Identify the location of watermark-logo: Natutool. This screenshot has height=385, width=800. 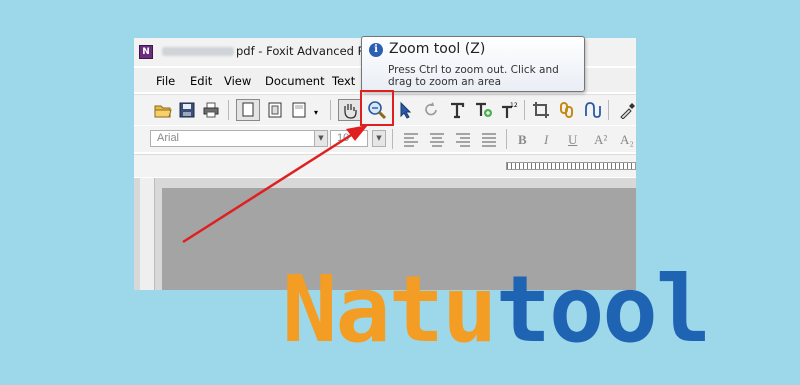
(496, 310).